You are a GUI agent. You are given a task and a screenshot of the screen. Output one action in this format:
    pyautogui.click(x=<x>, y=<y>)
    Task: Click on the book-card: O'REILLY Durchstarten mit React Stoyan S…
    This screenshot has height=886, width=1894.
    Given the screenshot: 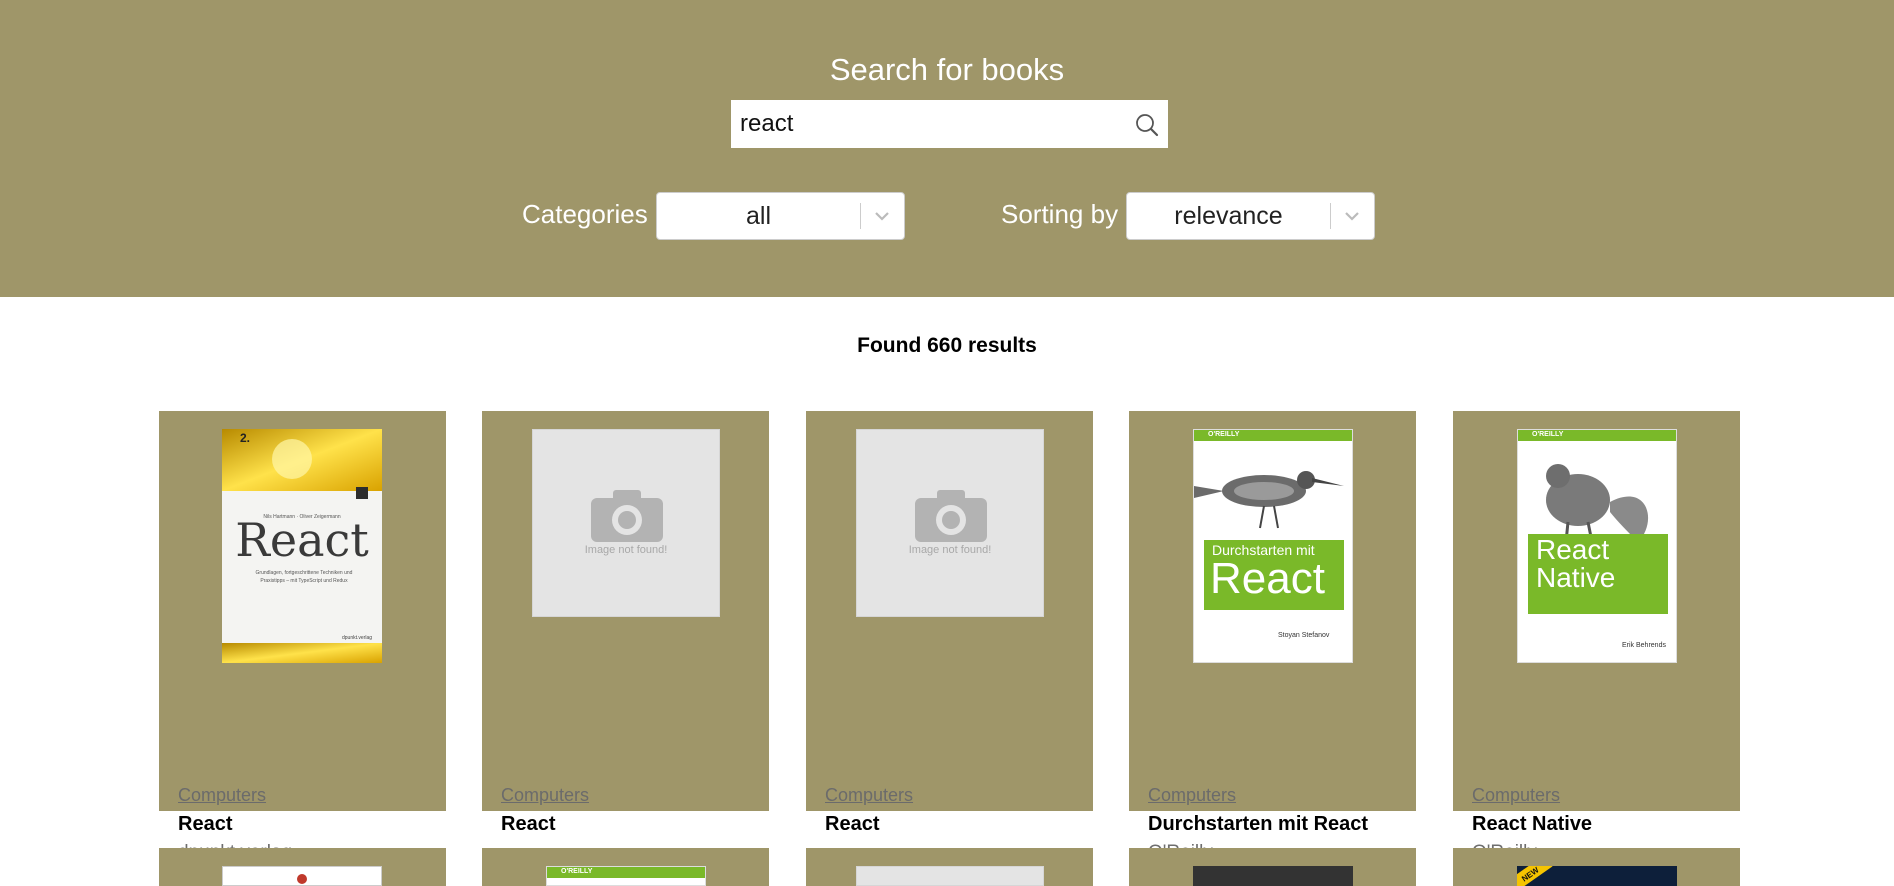 What is the action you would take?
    pyautogui.click(x=1272, y=637)
    